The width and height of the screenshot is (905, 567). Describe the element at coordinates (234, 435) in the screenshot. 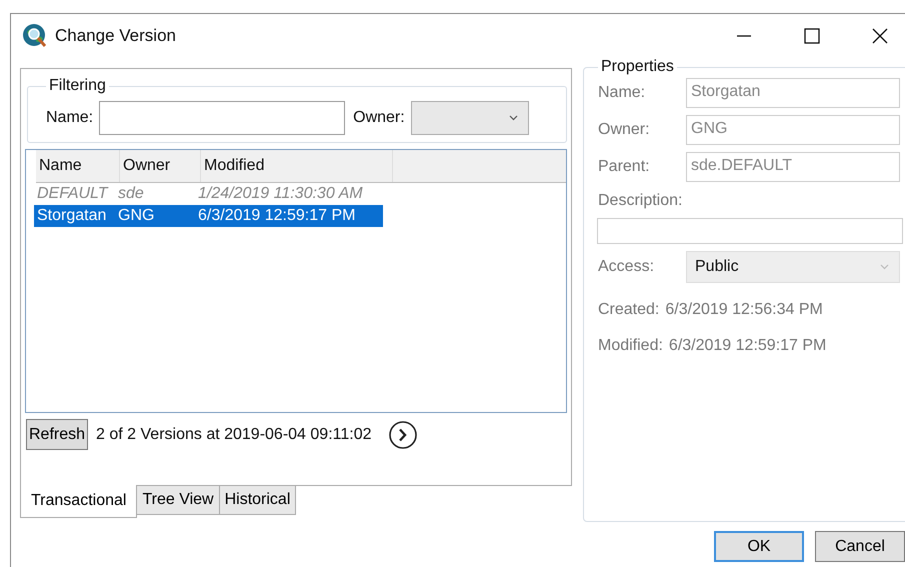

I see `status-text: 2 of 2 Versions at 2019-06-04 09:11:02` at that location.